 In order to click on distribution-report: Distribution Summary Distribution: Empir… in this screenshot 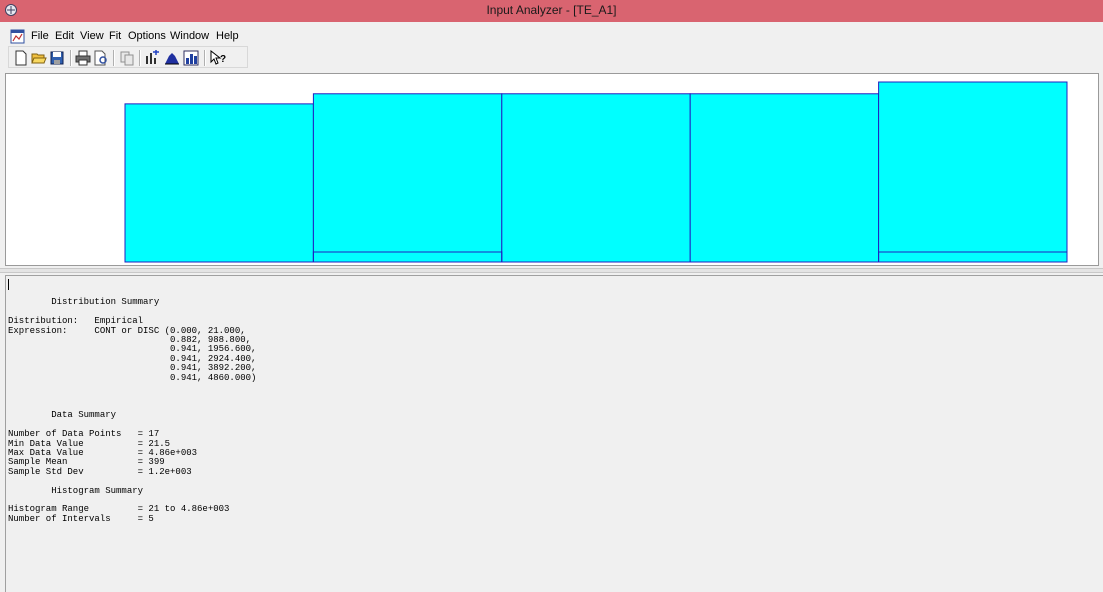, I will do `click(132, 406)`.